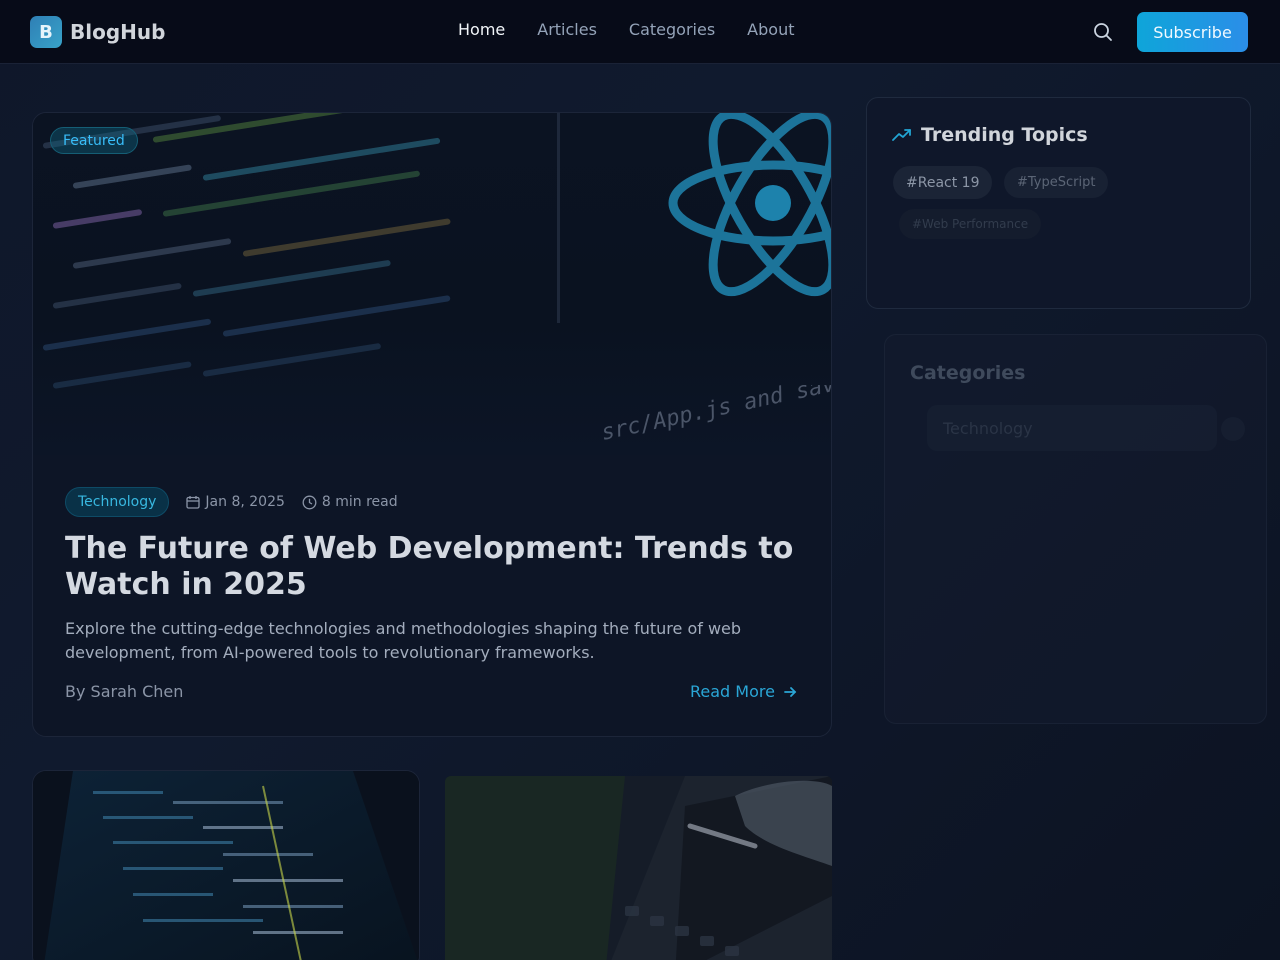 Image resolution: width=1280 pixels, height=960 pixels. What do you see at coordinates (94, 140) in the screenshot?
I see `featured-badge: Featured` at bounding box center [94, 140].